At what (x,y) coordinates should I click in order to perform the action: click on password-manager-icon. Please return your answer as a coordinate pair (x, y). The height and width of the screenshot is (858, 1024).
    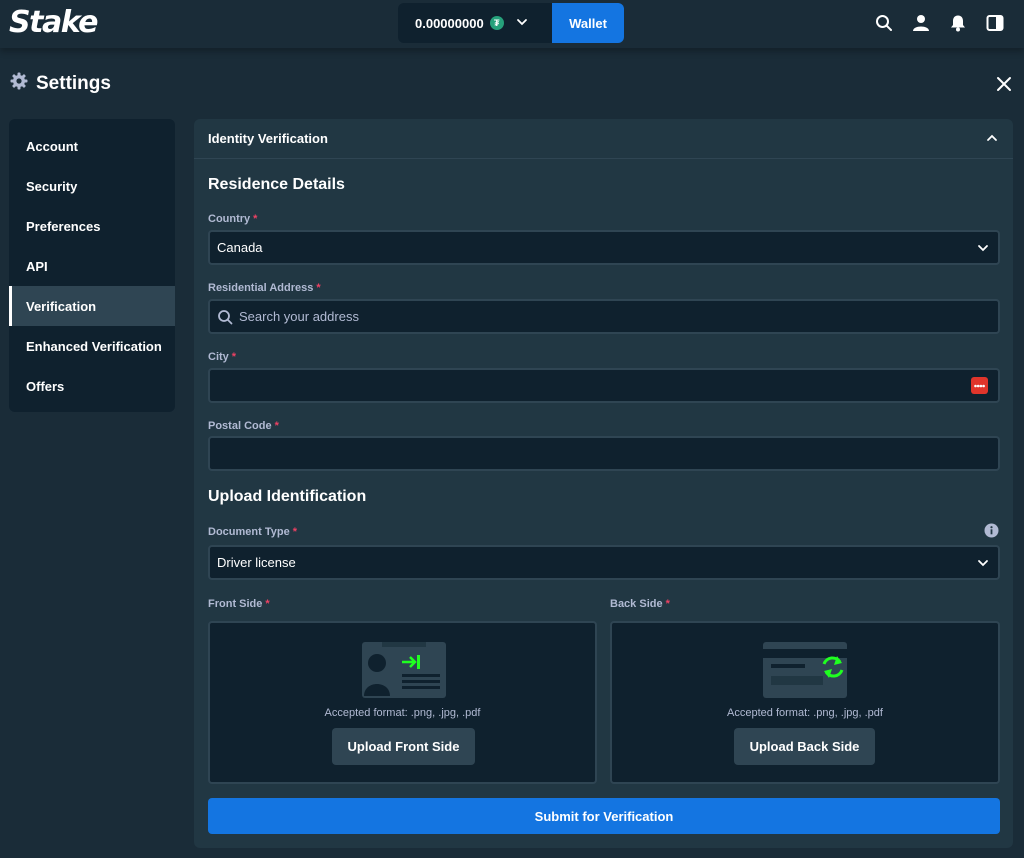
    Looking at the image, I should click on (979, 385).